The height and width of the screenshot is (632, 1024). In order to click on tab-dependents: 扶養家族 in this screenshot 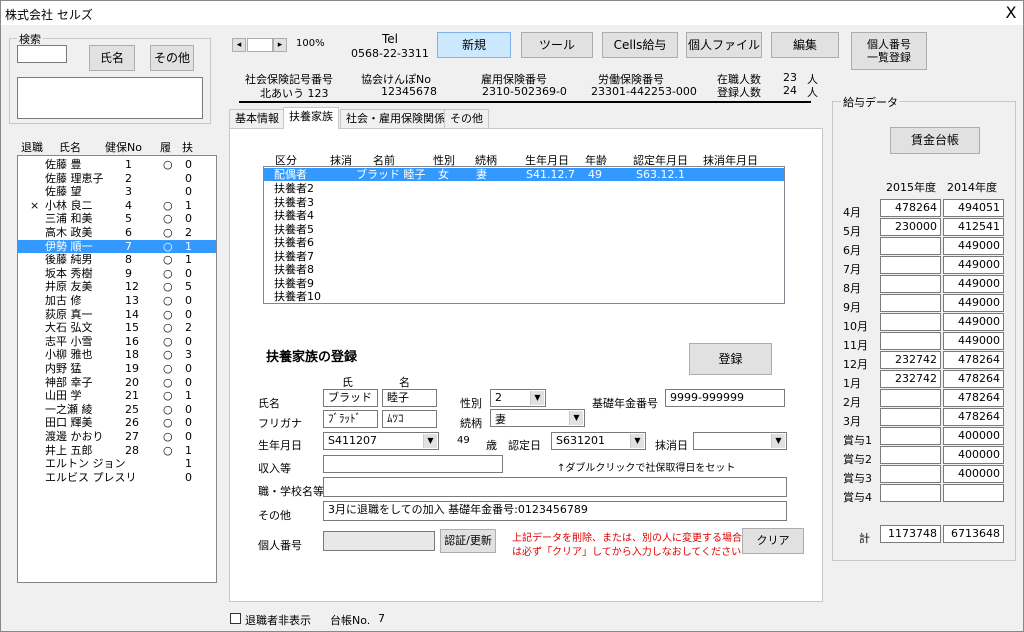, I will do `click(311, 118)`.